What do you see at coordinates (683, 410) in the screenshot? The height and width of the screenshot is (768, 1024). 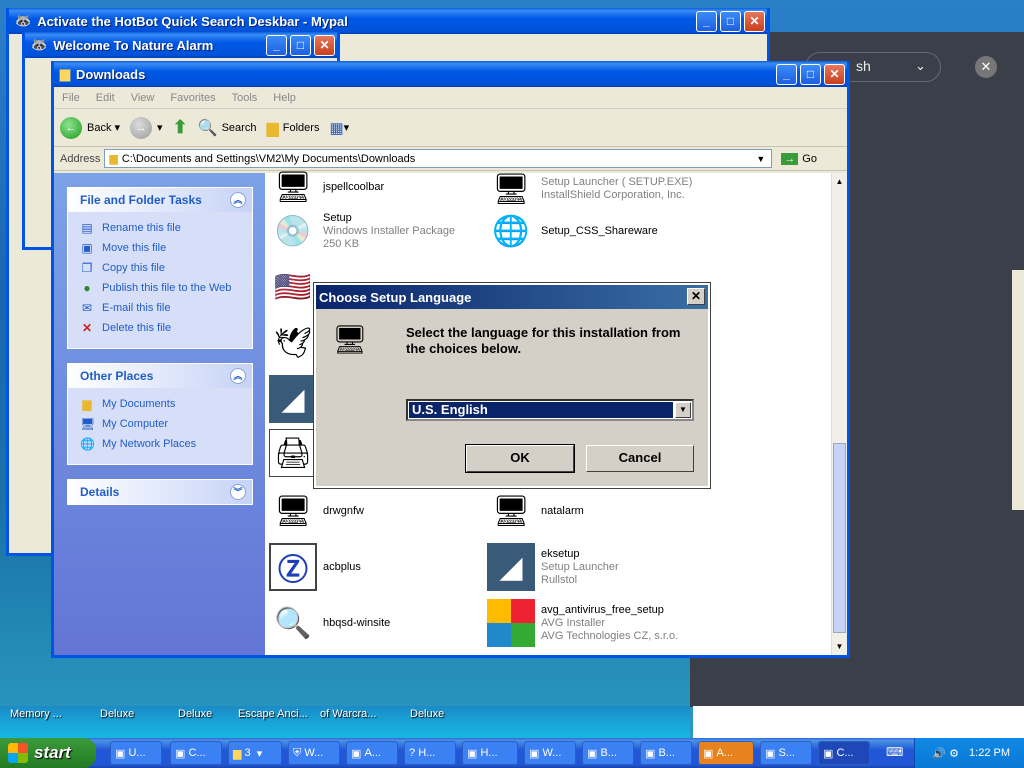 I see `dropdown-arrow-icon: ▼` at bounding box center [683, 410].